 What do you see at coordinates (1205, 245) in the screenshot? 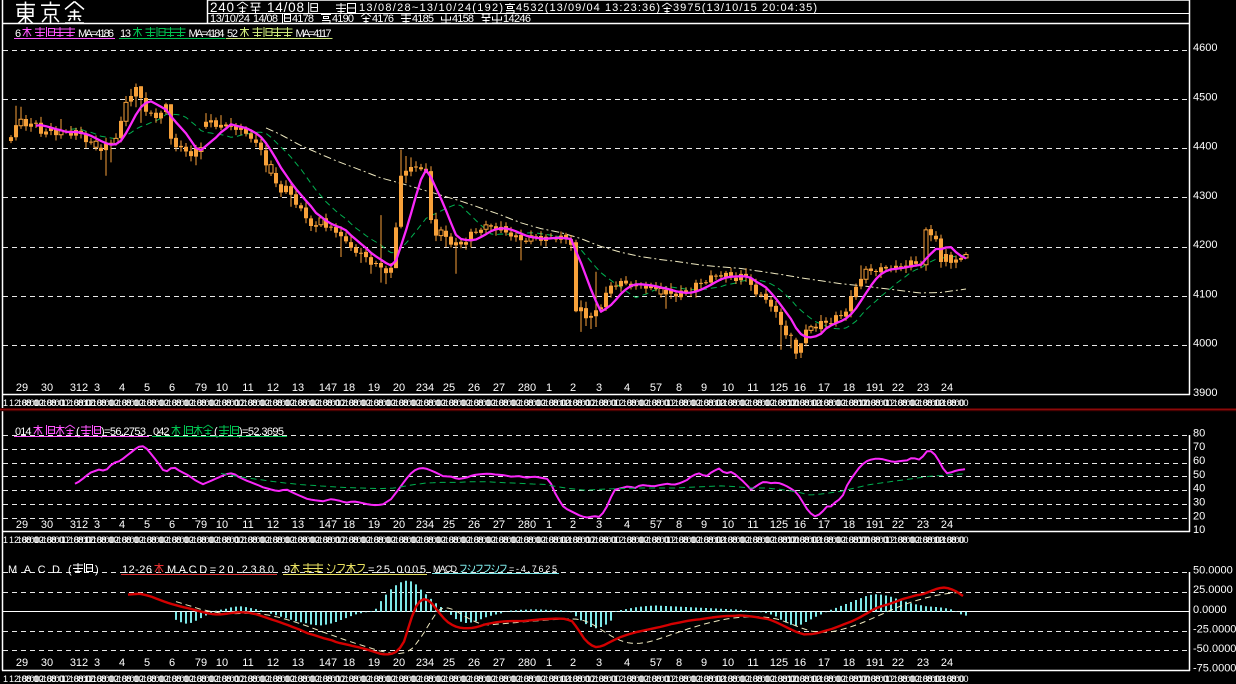
I see `svg-text: 4200` at bounding box center [1205, 245].